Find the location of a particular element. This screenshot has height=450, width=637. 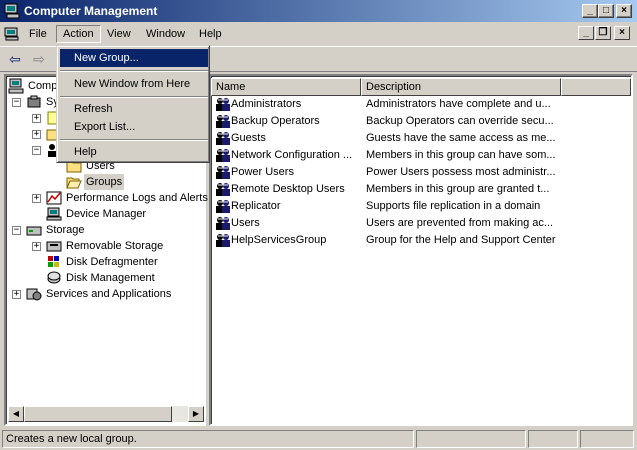

maximize-button: □ is located at coordinates (606, 11).